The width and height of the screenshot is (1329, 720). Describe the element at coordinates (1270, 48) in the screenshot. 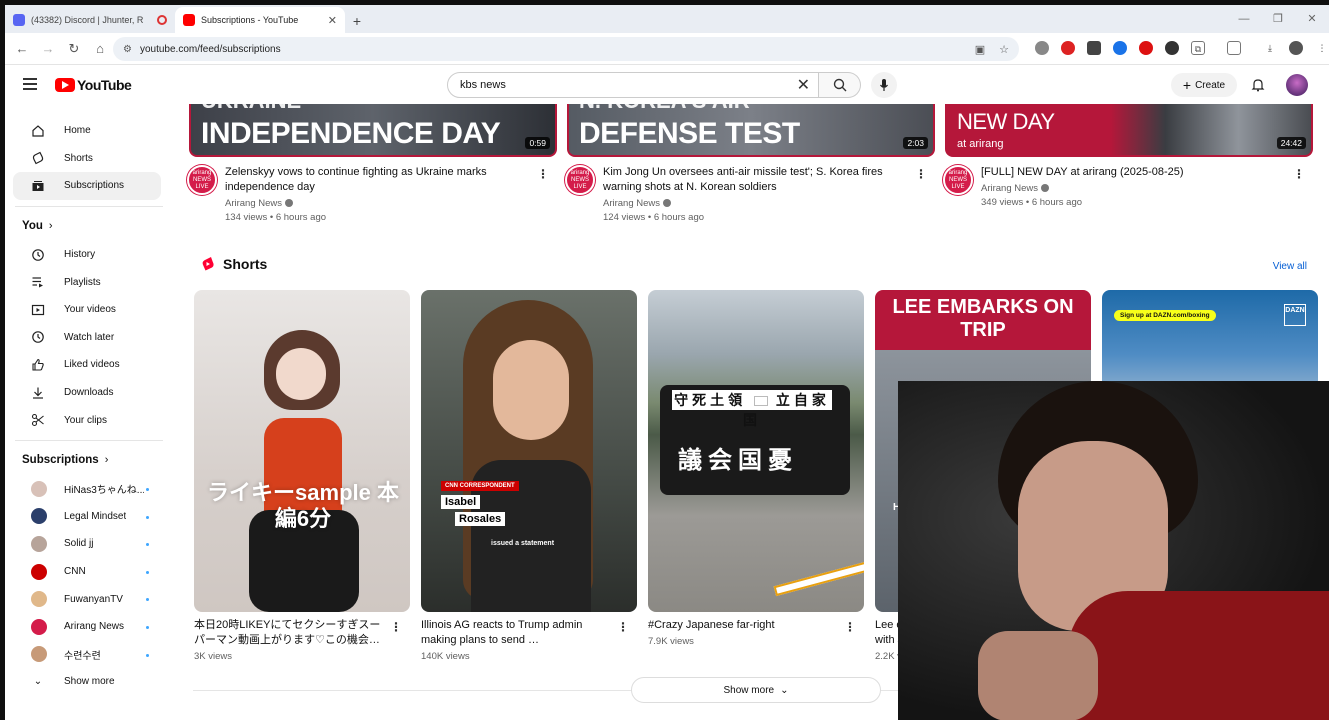

I see `download-icon: ⤓` at that location.